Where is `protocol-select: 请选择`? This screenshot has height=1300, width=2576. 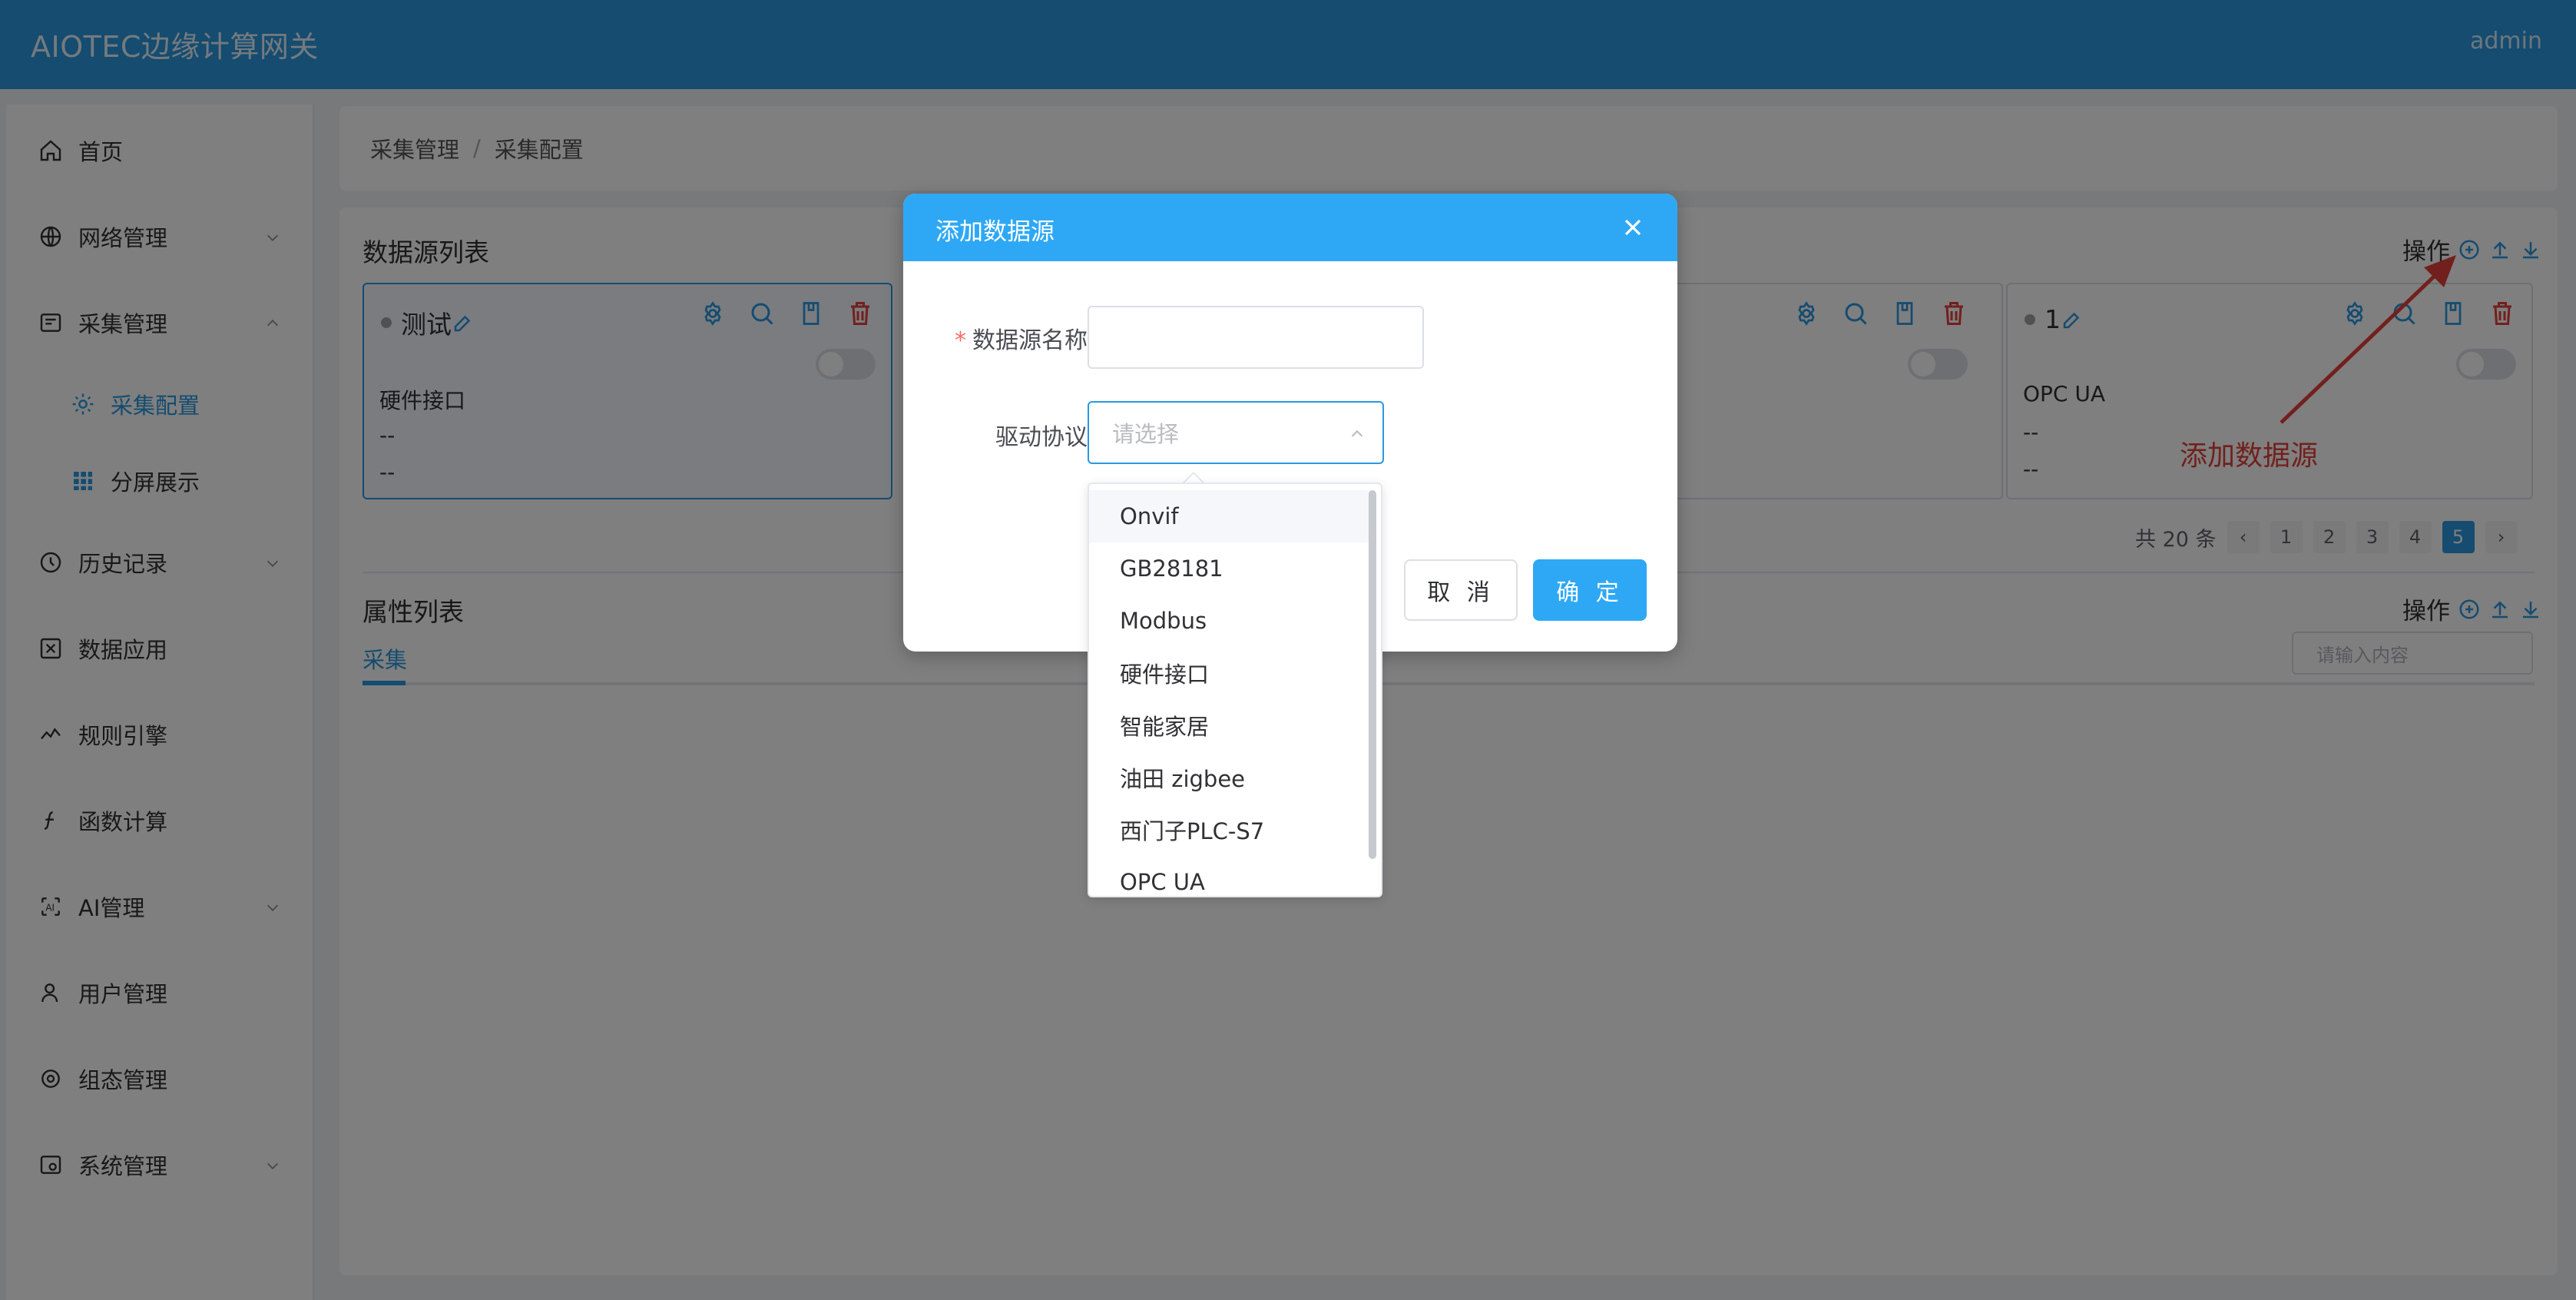
protocol-select: 请选择 is located at coordinates (1236, 432).